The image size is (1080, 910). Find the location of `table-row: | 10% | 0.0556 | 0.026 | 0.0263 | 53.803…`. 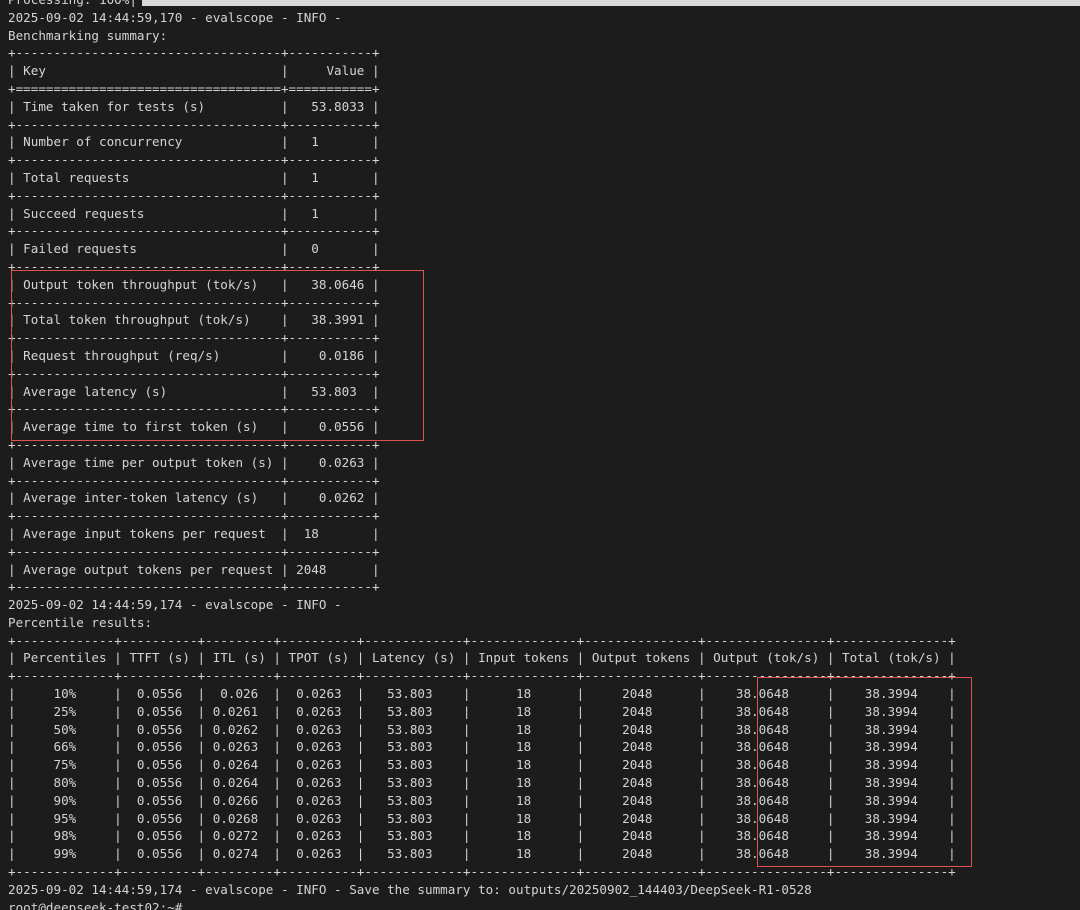

table-row: | 10% | 0.0556 | 0.026 | 0.0263 | 53.803… is located at coordinates (482, 694).